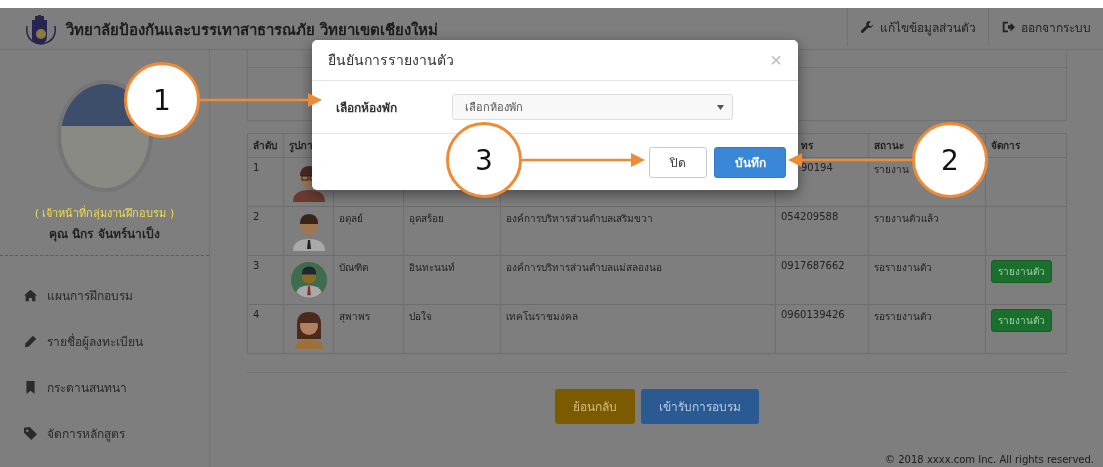 This screenshot has width=1103, height=467. I want to click on table-cell: 3, so click(265, 280).